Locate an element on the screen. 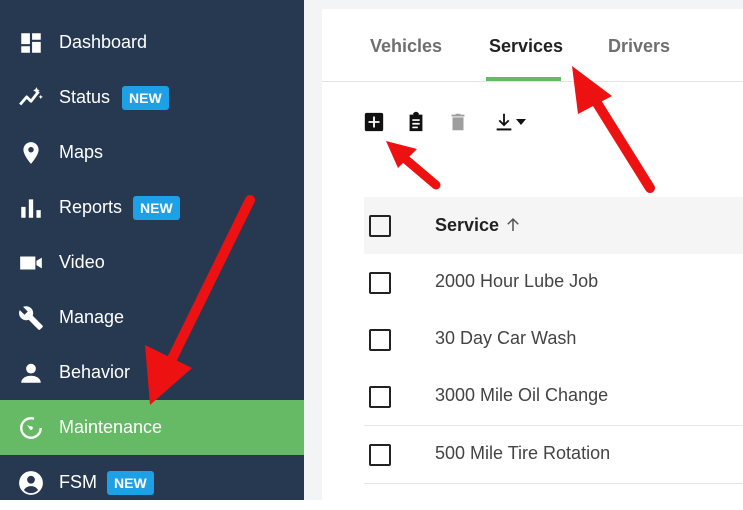 The image size is (743, 510). table-row: 2000 Hour Lube Job is located at coordinates (553, 283).